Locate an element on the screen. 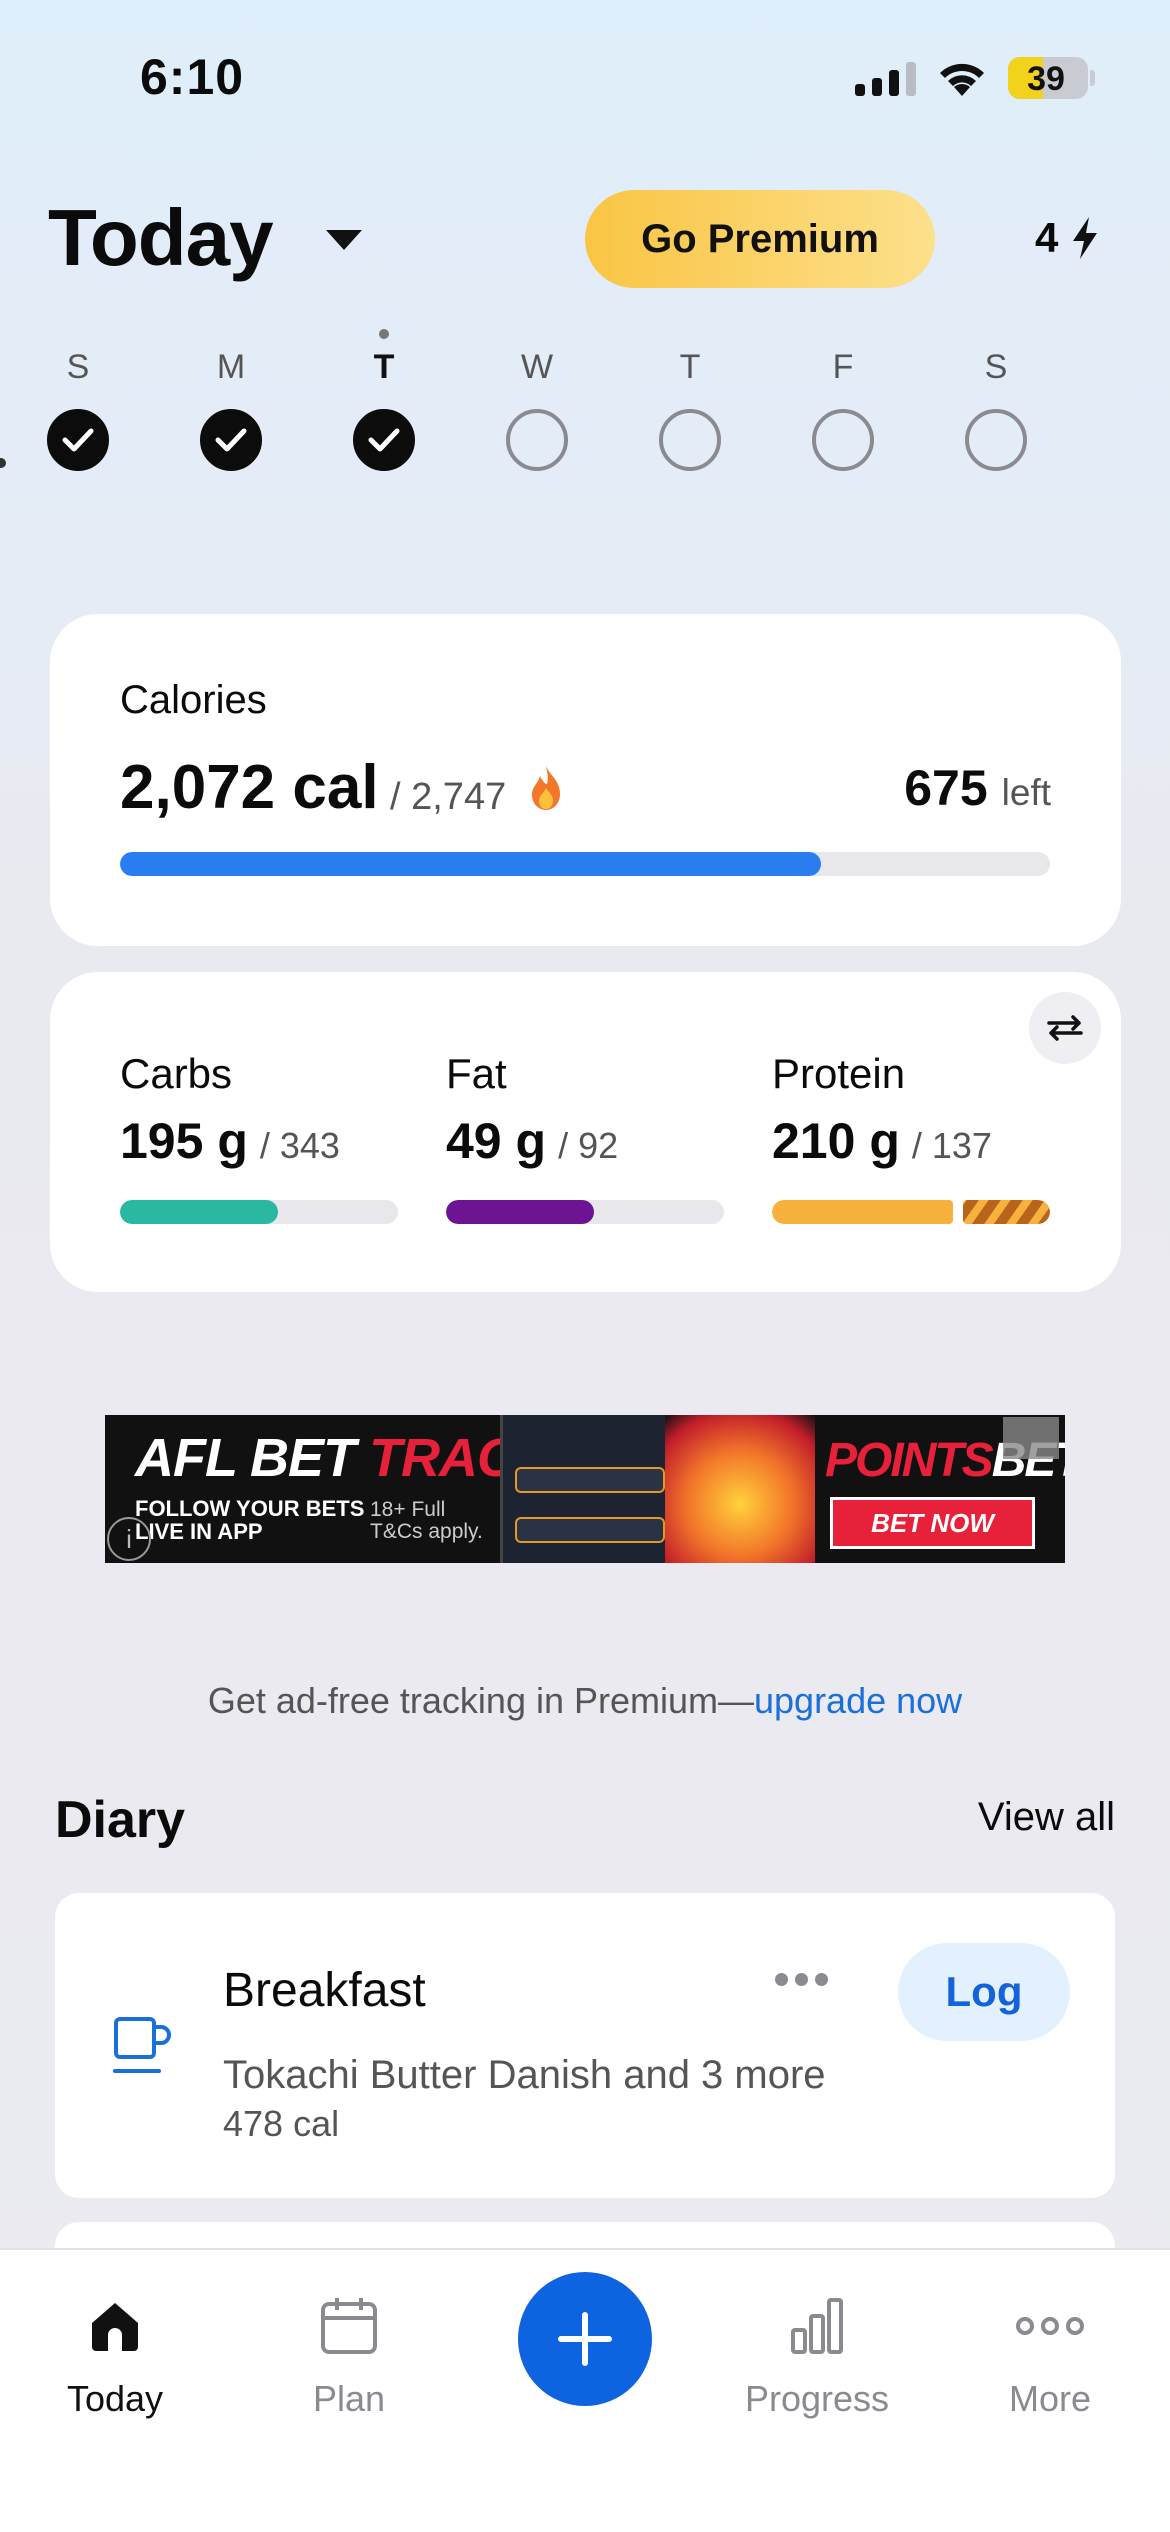  calories-progress-fill is located at coordinates (471, 864).